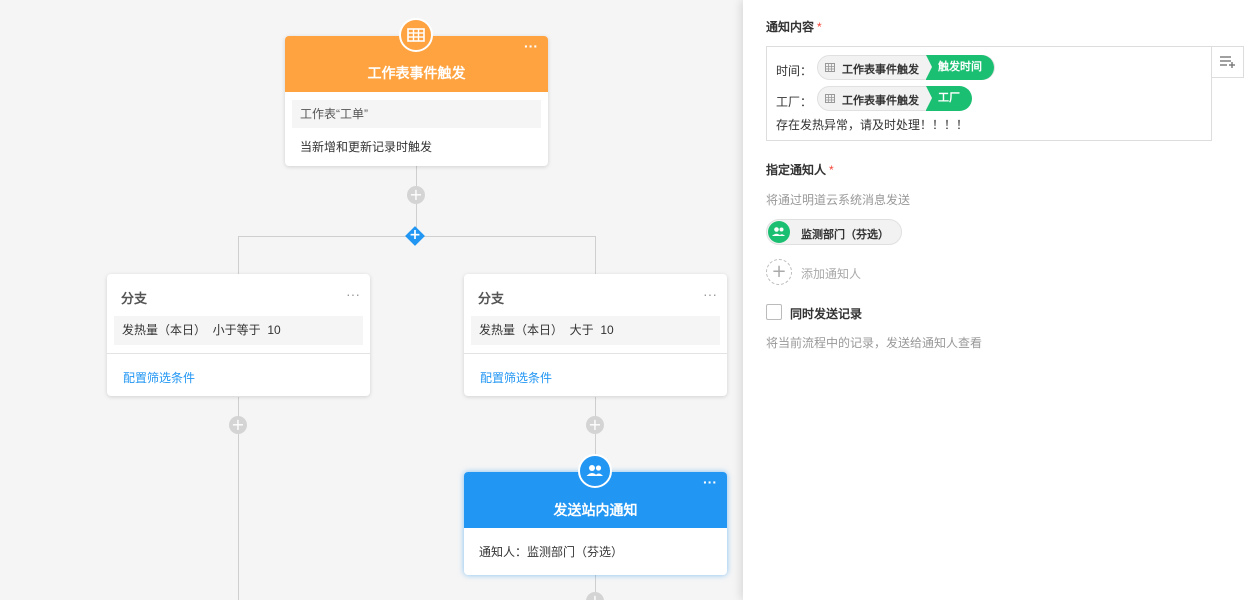 Image resolution: width=1260 pixels, height=600 pixels. Describe the element at coordinates (595, 510) in the screenshot. I see `notify-node-title: 发送站内通知` at that location.